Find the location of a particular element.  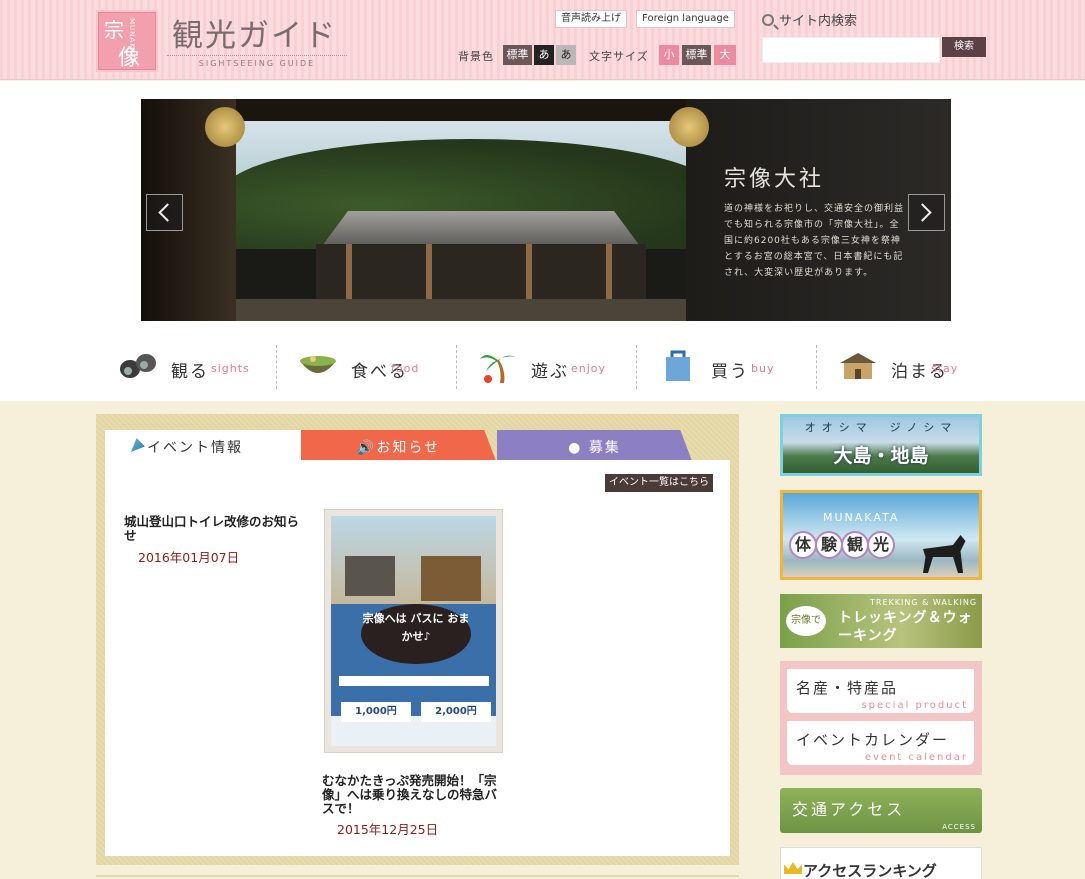

chevron-left-icon is located at coordinates (167, 212).